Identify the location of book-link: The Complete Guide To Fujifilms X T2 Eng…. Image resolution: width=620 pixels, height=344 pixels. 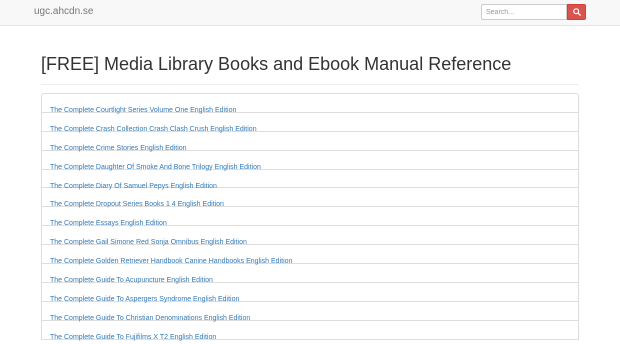
(133, 337).